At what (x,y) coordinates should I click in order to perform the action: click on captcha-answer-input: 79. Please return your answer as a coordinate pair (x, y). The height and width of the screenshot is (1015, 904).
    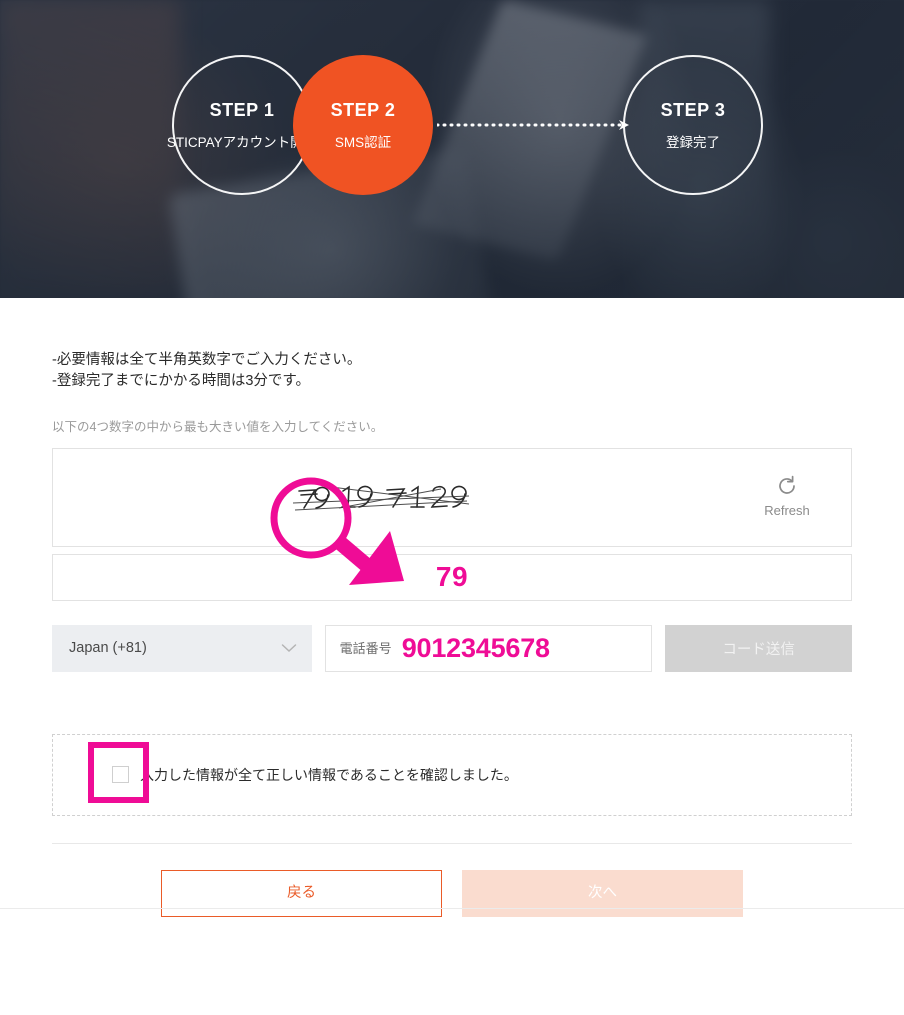
    Looking at the image, I should click on (452, 577).